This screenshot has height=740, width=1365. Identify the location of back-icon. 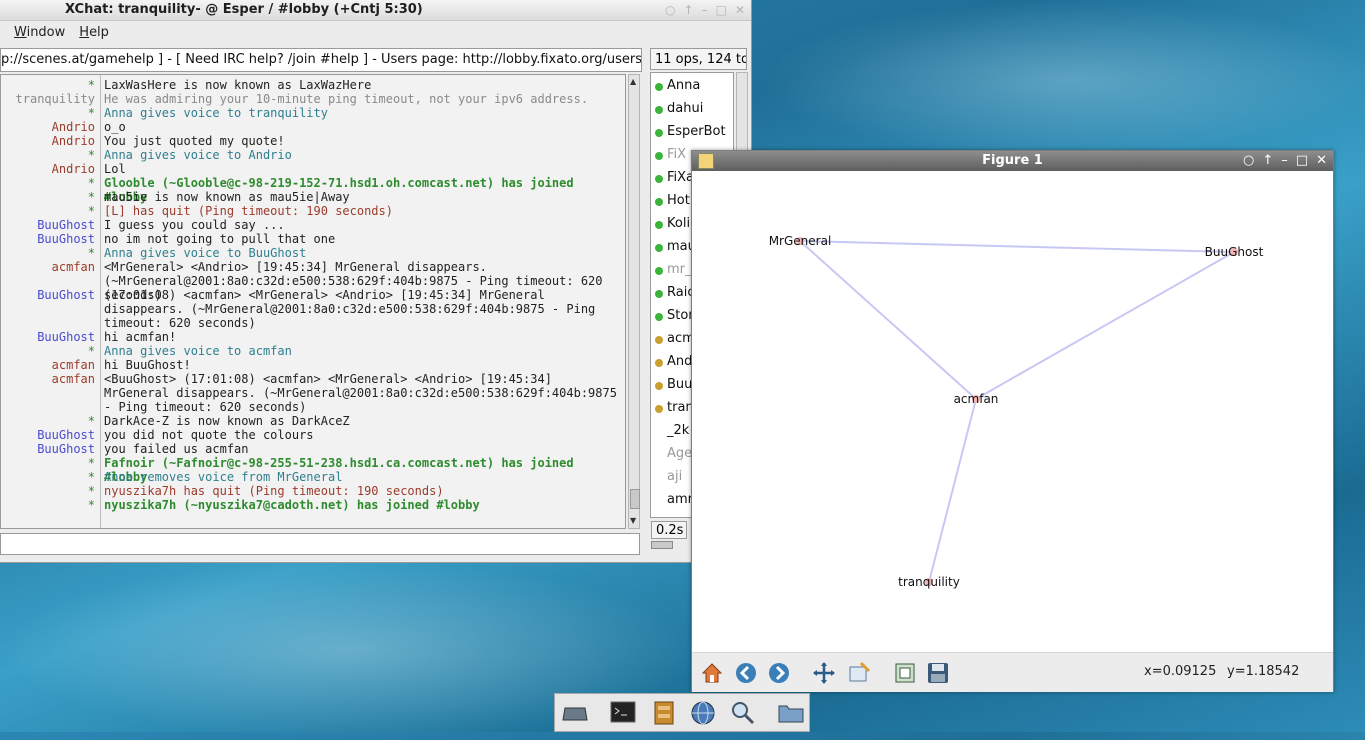
(746, 673).